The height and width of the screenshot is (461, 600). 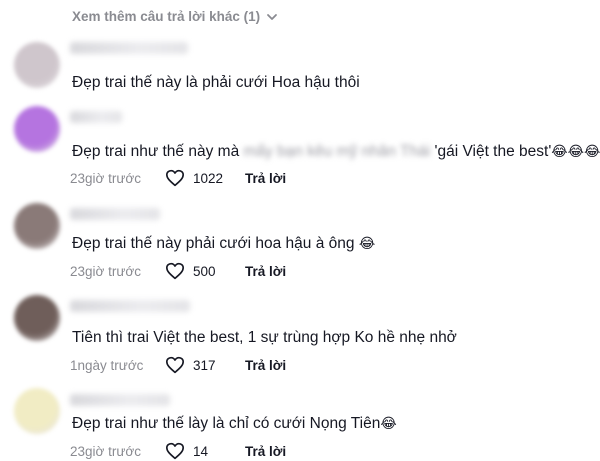 I want to click on comment-meta: 23giờ trước 1022 Trả lời, so click(x=178, y=178).